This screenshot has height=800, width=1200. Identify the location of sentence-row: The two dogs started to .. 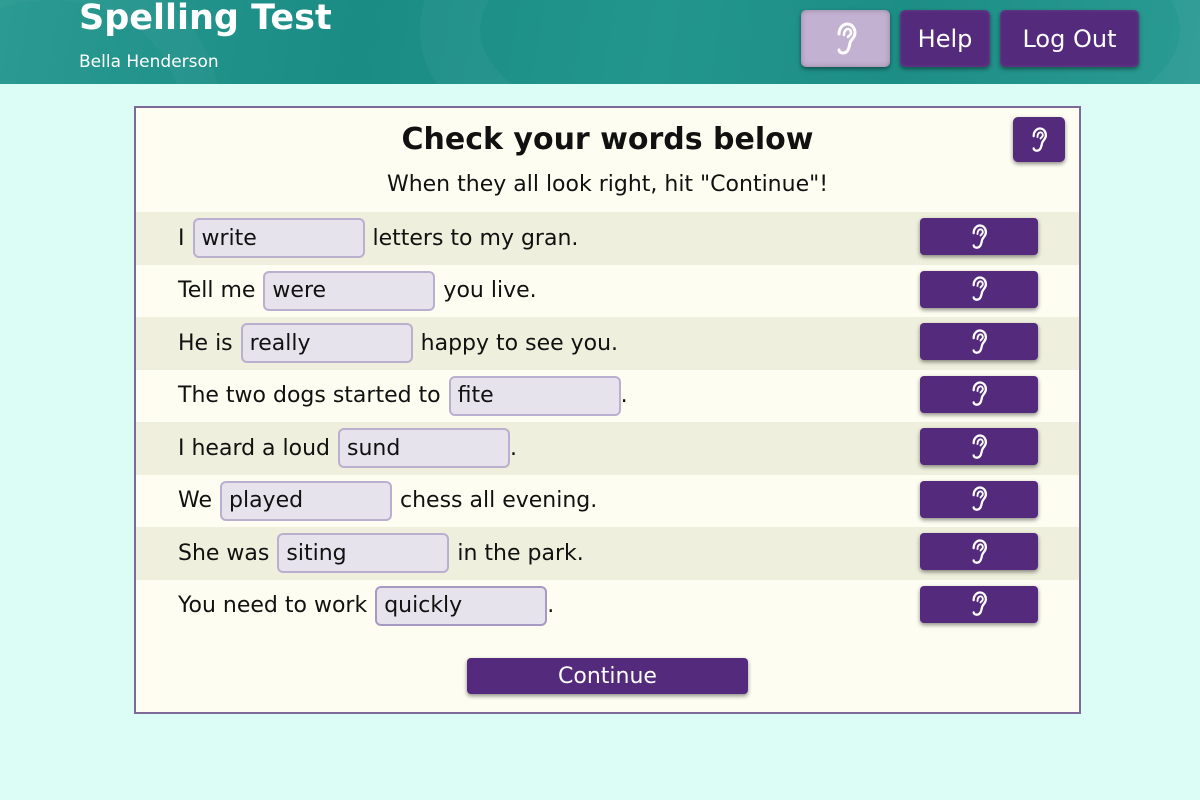
(607, 396).